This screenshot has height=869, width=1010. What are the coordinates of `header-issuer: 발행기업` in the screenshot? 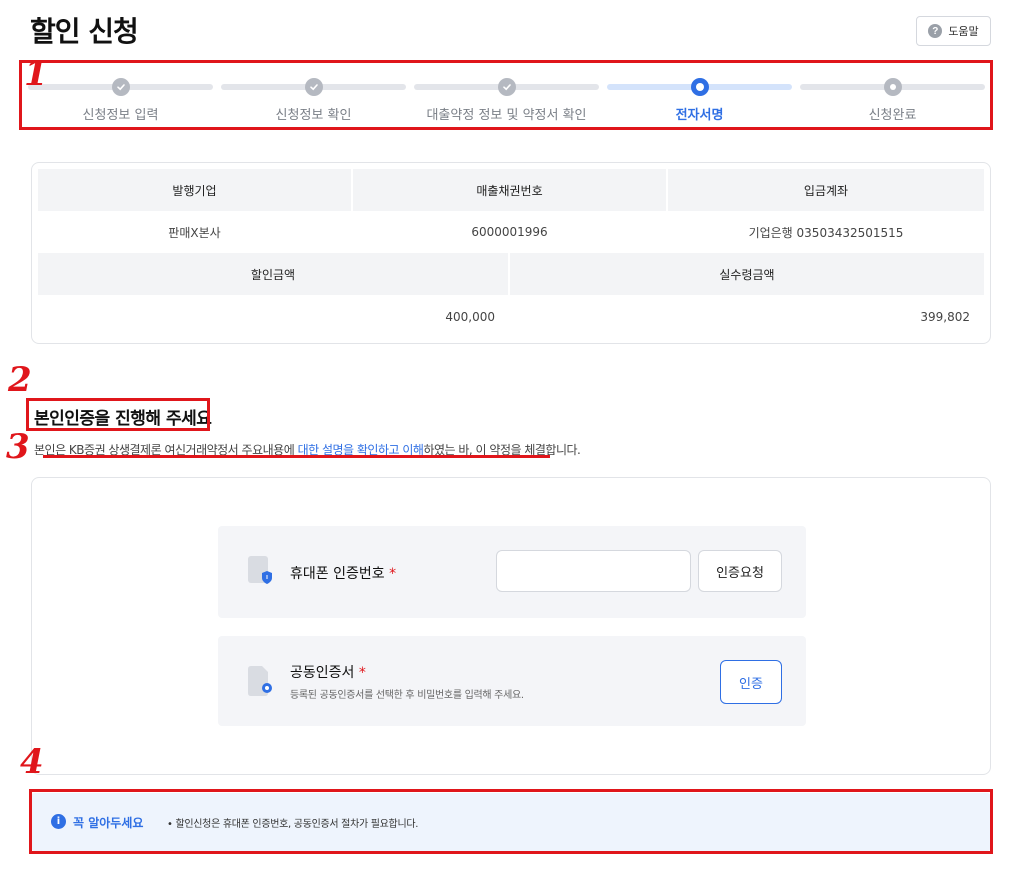 It's located at (194, 190).